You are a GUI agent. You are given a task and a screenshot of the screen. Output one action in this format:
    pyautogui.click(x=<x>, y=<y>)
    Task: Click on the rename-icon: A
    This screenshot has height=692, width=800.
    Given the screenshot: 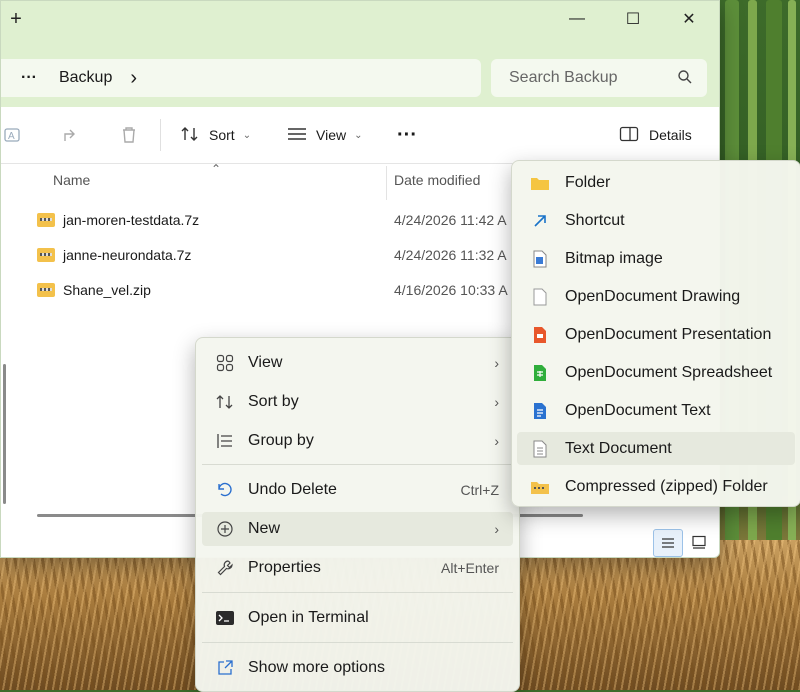 What is the action you would take?
    pyautogui.click(x=13, y=135)
    